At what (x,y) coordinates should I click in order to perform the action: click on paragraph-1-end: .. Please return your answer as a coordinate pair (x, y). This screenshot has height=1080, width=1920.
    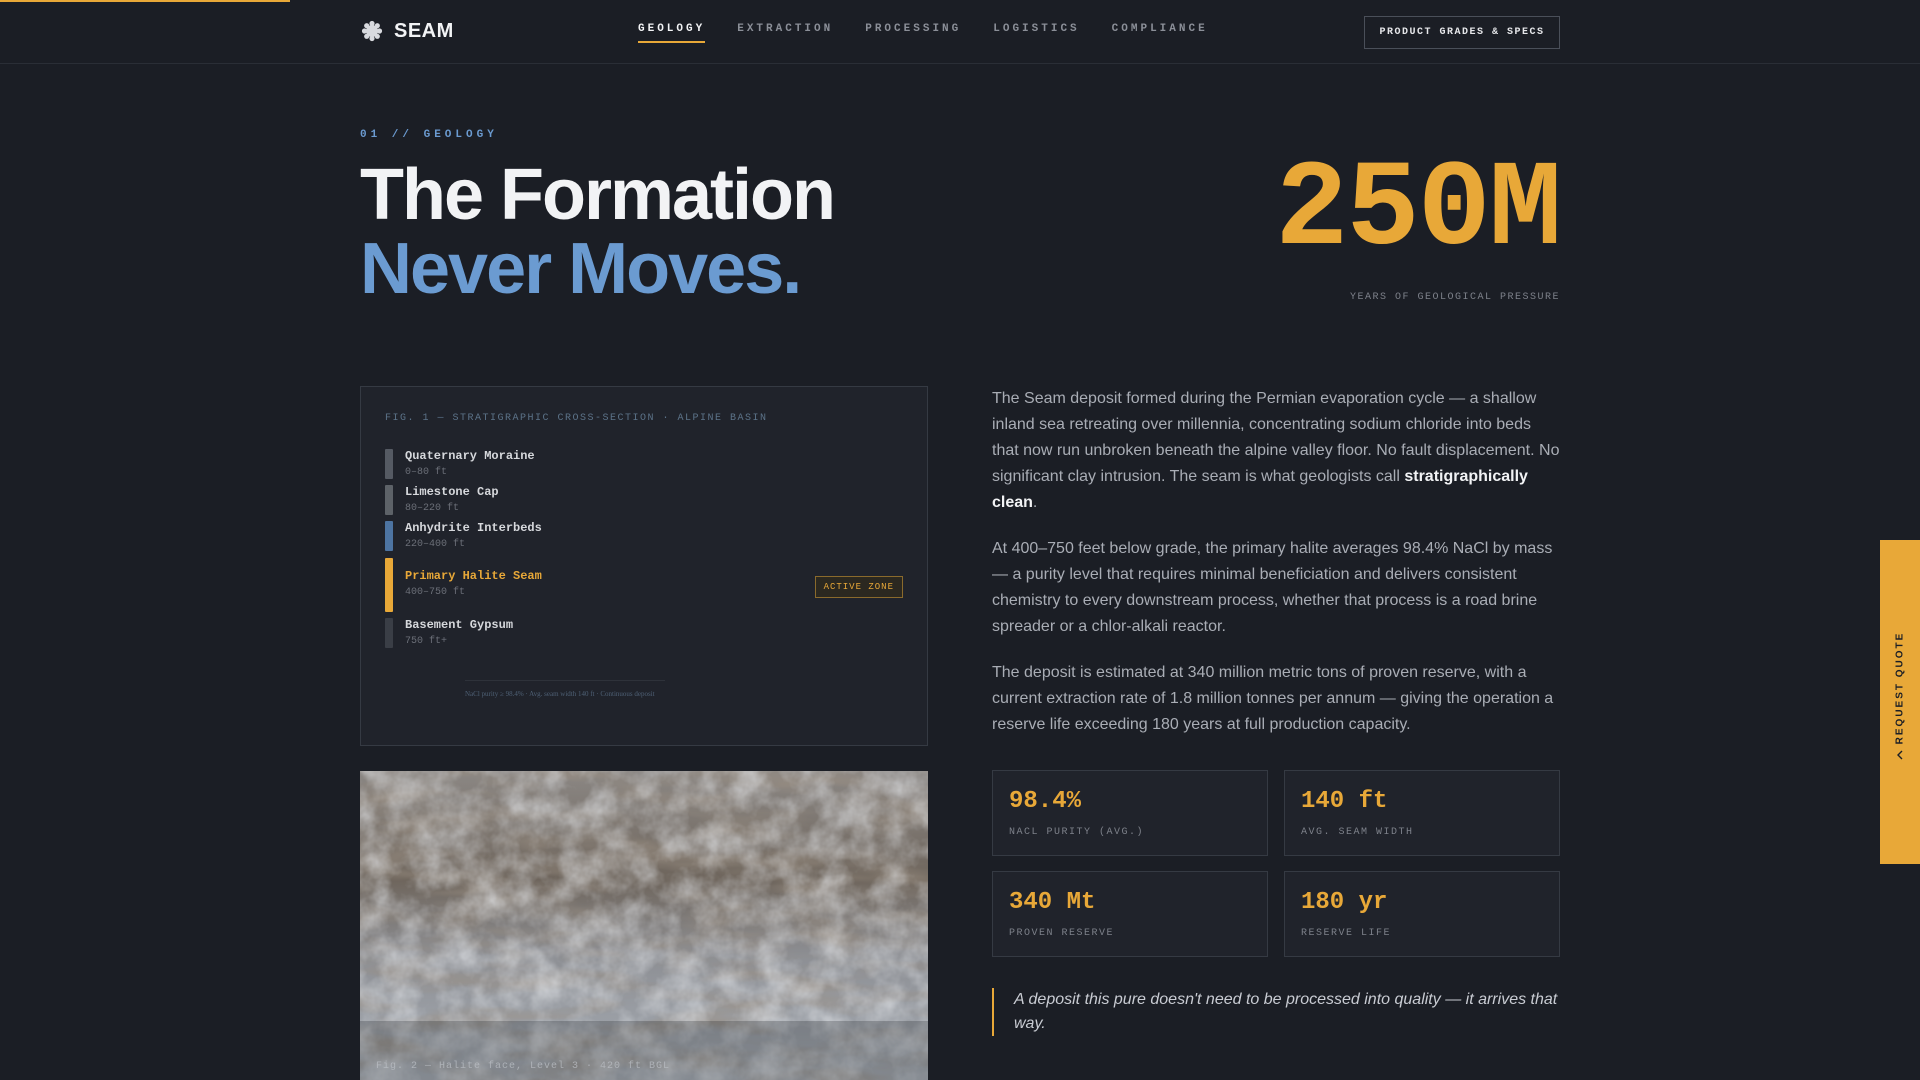
    Looking at the image, I should click on (1035, 502).